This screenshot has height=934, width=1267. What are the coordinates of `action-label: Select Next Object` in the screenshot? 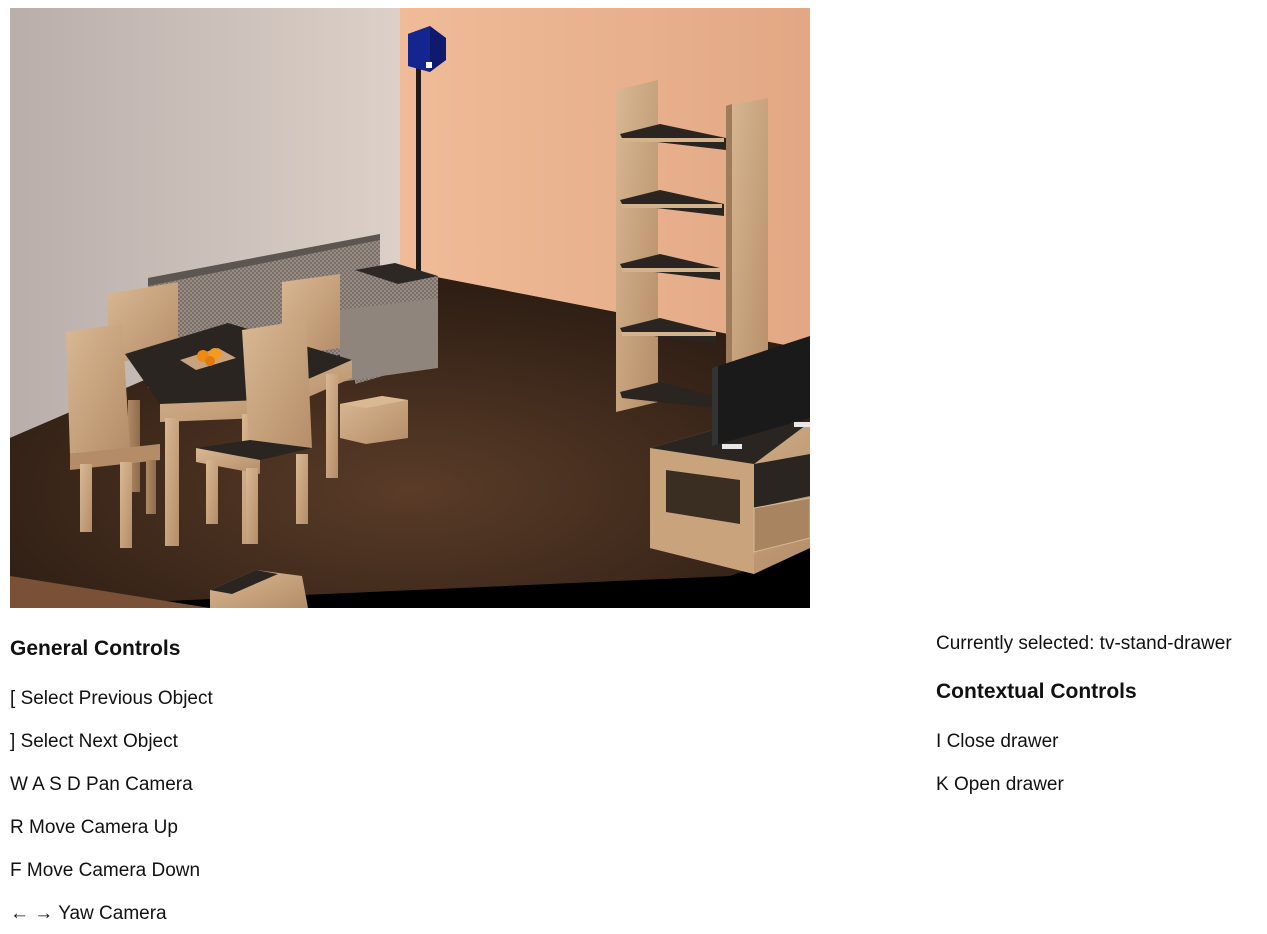 It's located at (99, 741).